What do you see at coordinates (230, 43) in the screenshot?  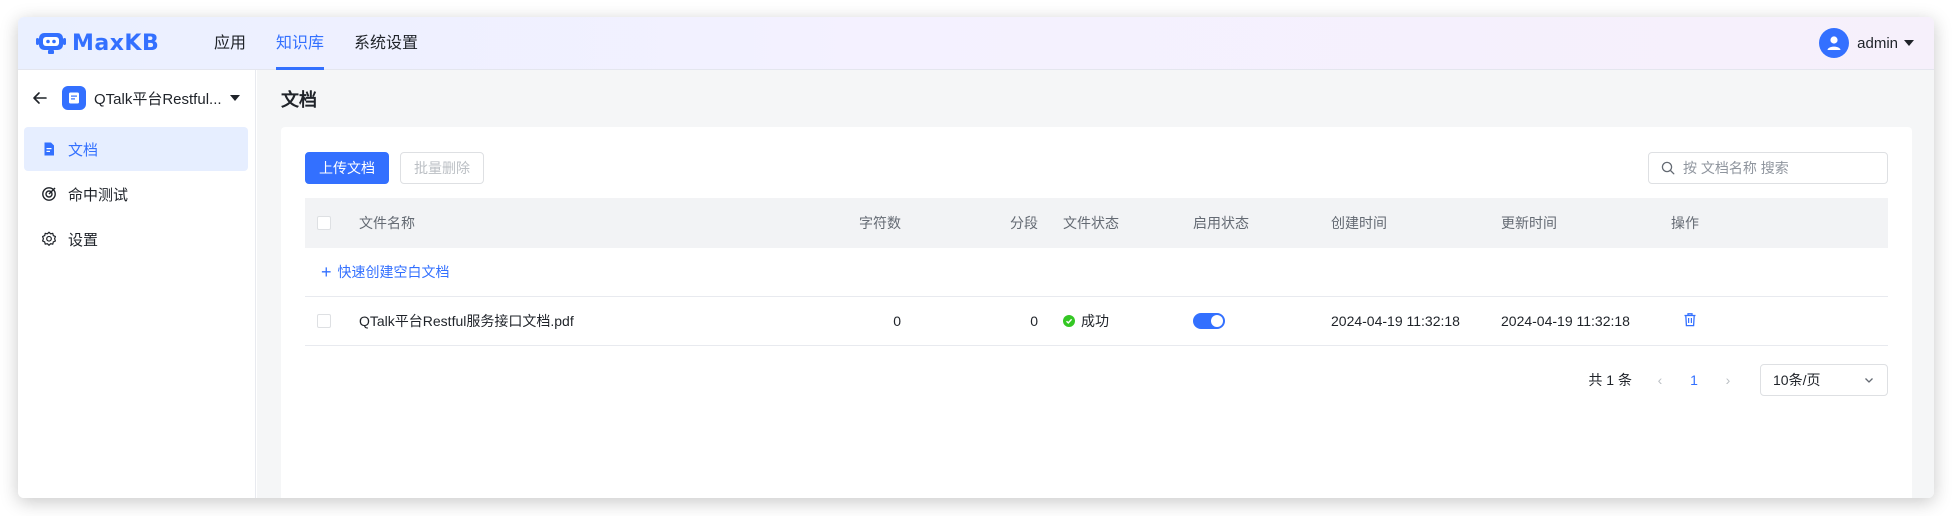 I see `nav-item-apps: 应用` at bounding box center [230, 43].